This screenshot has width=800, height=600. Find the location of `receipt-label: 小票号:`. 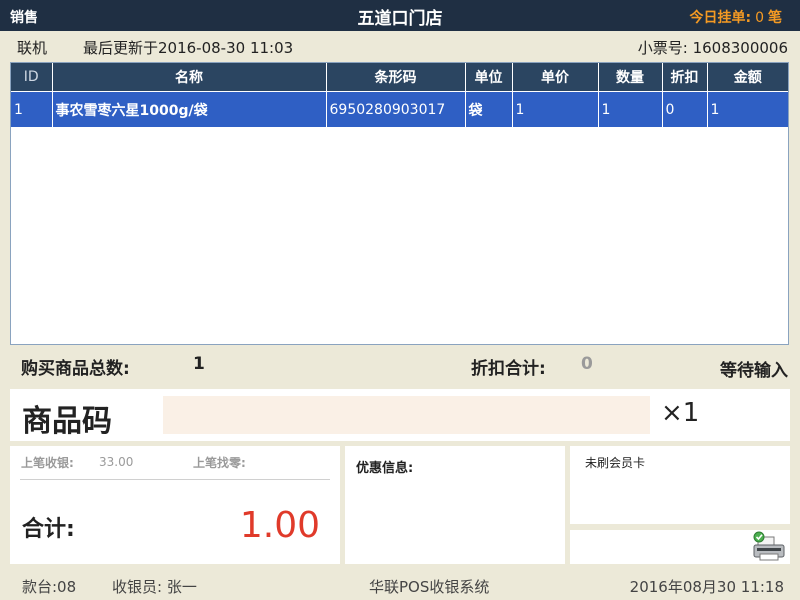

receipt-label: 小票号: is located at coordinates (662, 48).